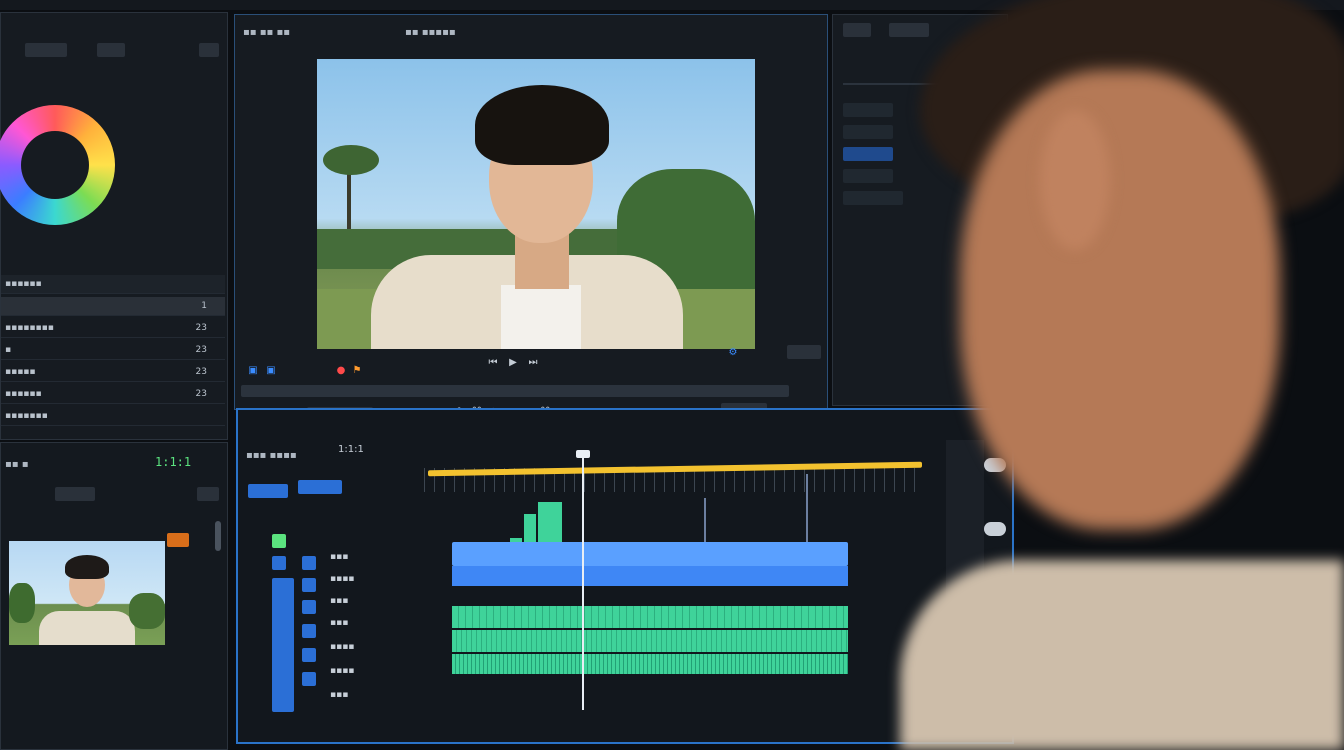 The image size is (1344, 750). What do you see at coordinates (201, 372) in the screenshot?
I see `param-value-4: 23` at bounding box center [201, 372].